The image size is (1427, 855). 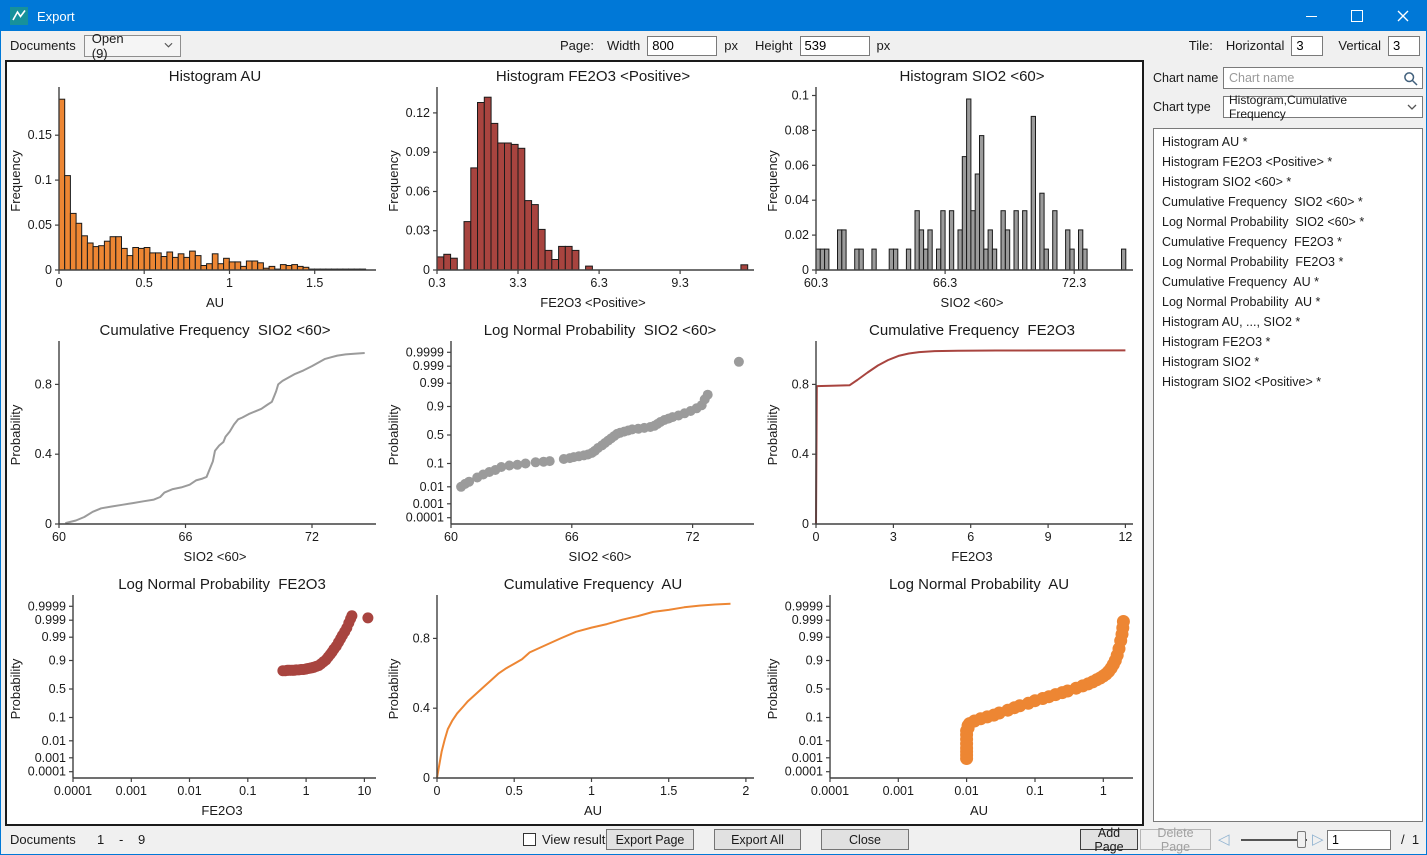 I want to click on chart-type-dropdown: Histogram,Cumulative Frequency, so click(x=1323, y=107).